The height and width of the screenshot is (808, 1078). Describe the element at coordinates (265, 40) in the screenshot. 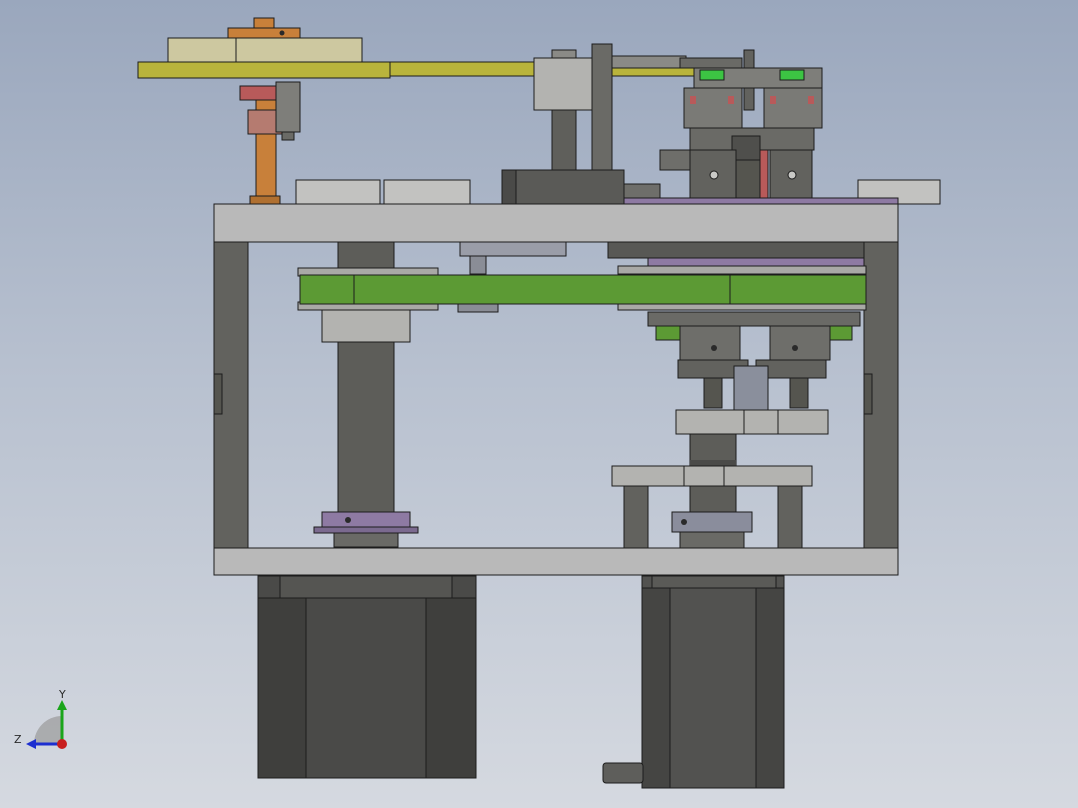

I see `cream-wheel` at that location.